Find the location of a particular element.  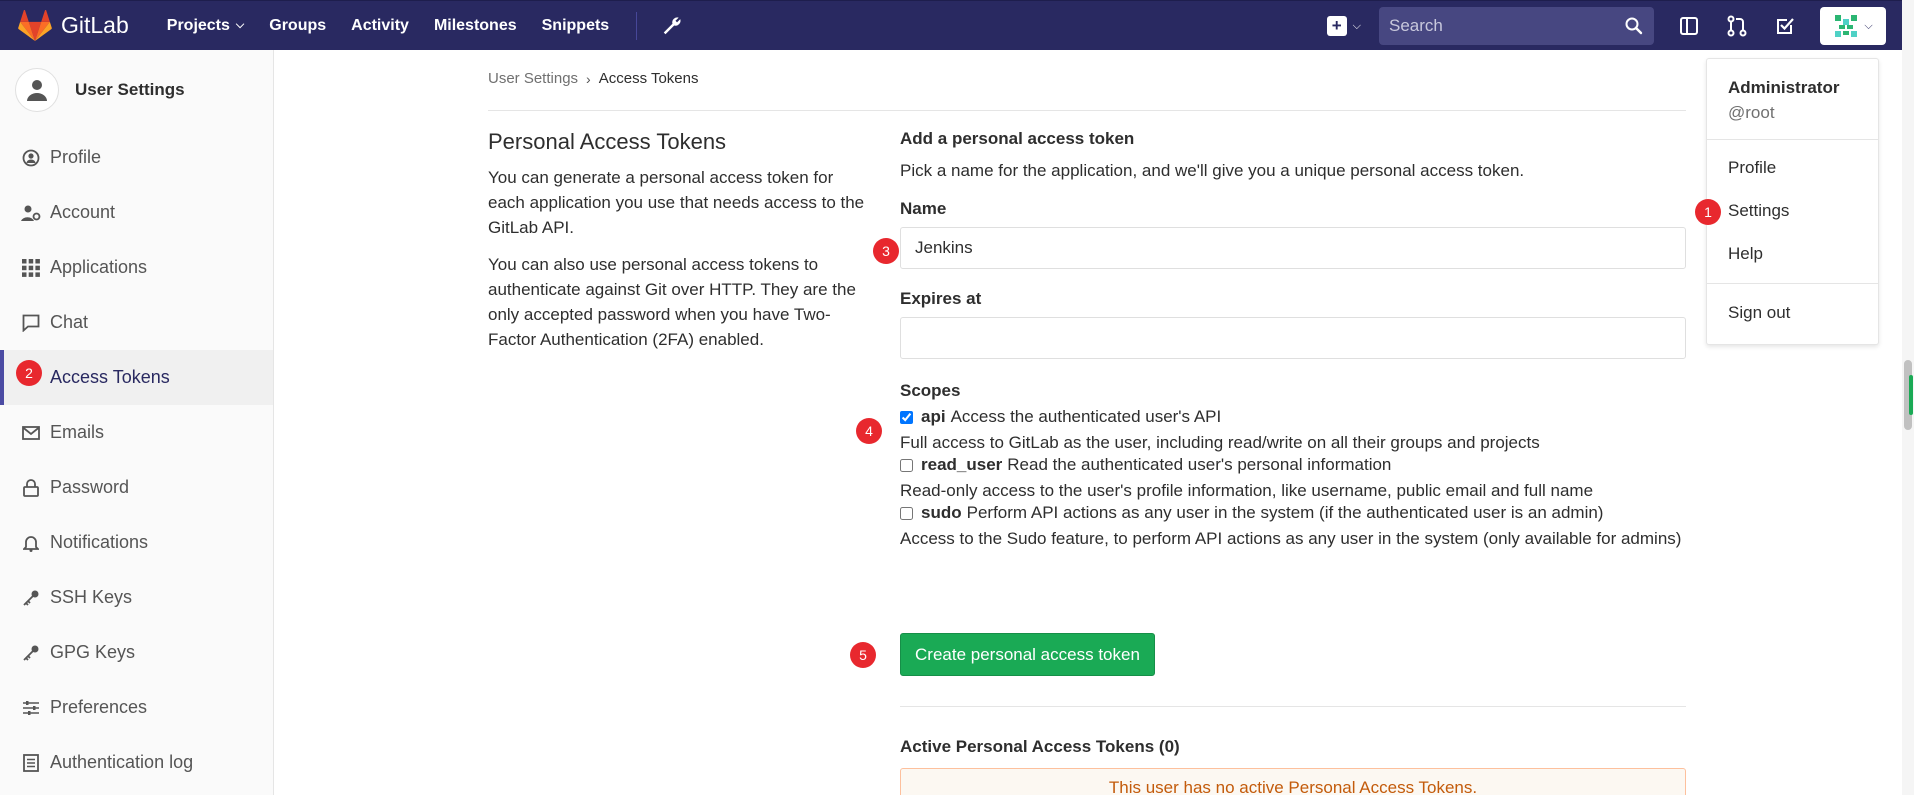

account-icon is located at coordinates (31, 213).